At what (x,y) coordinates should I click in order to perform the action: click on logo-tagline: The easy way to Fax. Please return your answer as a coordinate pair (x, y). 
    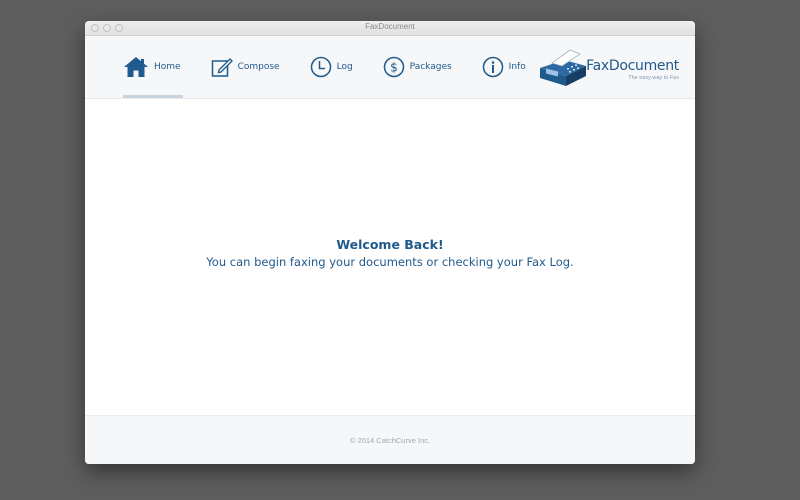
    Looking at the image, I should click on (653, 77).